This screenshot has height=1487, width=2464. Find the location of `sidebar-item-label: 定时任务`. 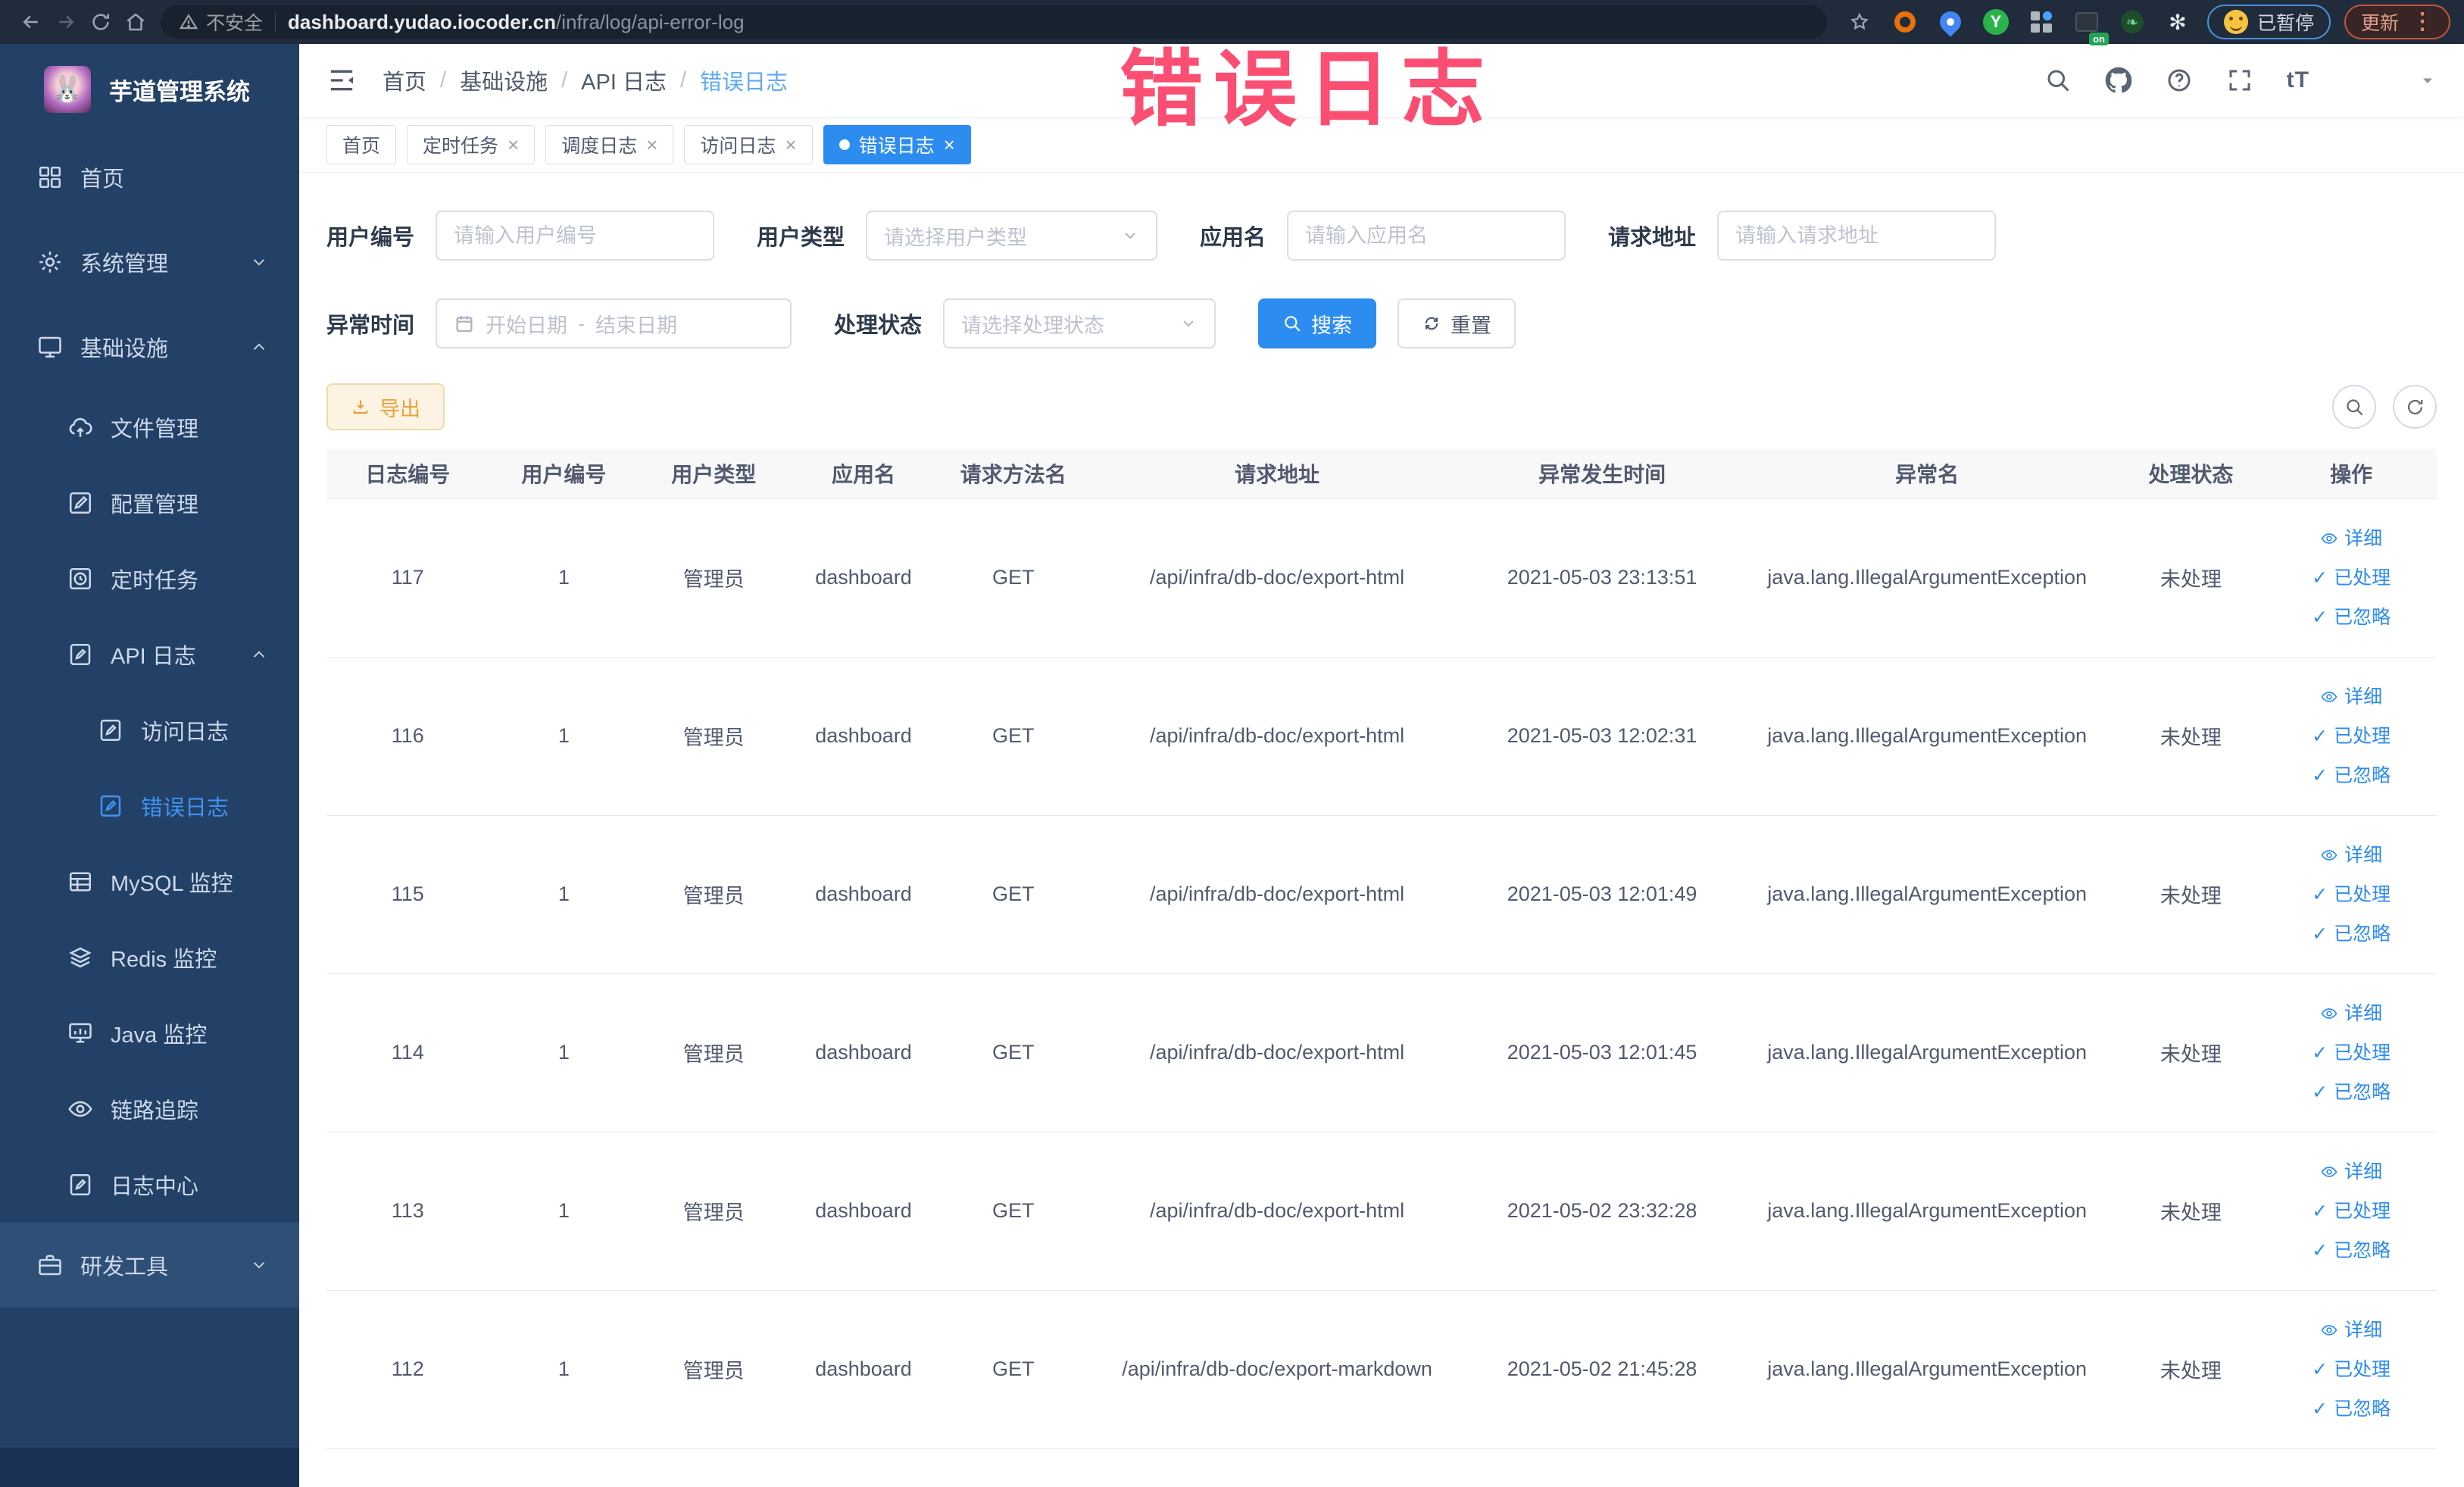

sidebar-item-label: 定时任务 is located at coordinates (155, 581).